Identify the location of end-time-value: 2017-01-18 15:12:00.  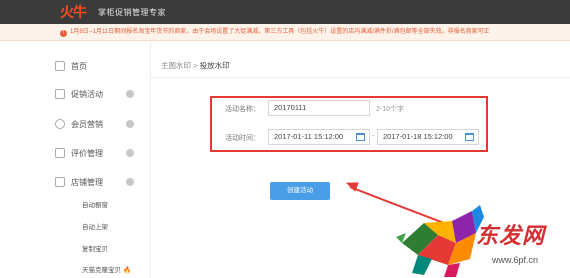
(418, 136).